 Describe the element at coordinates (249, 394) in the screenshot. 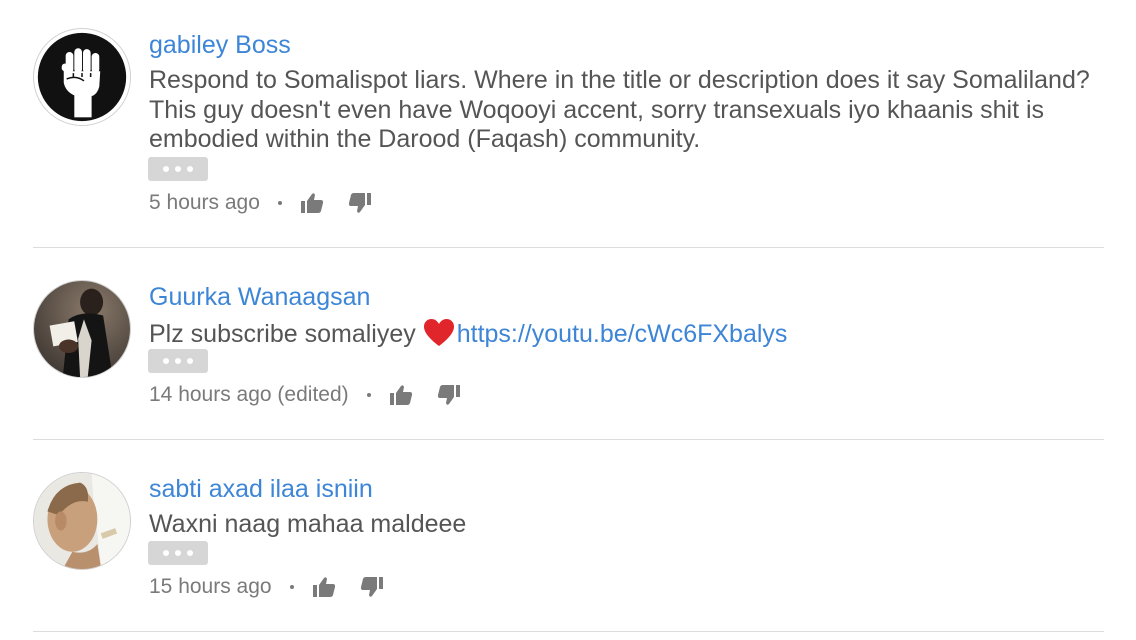

I see `comment-timestamp: 14 hours ago (edited)` at that location.